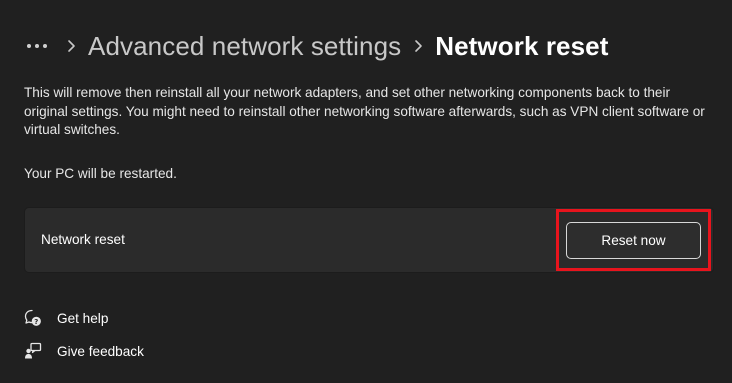 The image size is (732, 383). I want to click on page-title: Network reset, so click(522, 45).